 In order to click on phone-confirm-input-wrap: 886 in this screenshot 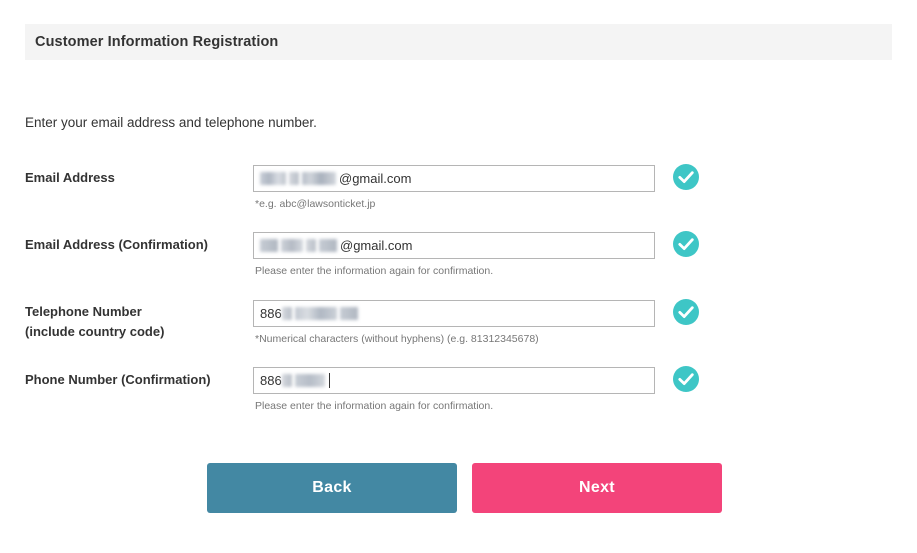, I will do `click(454, 380)`.